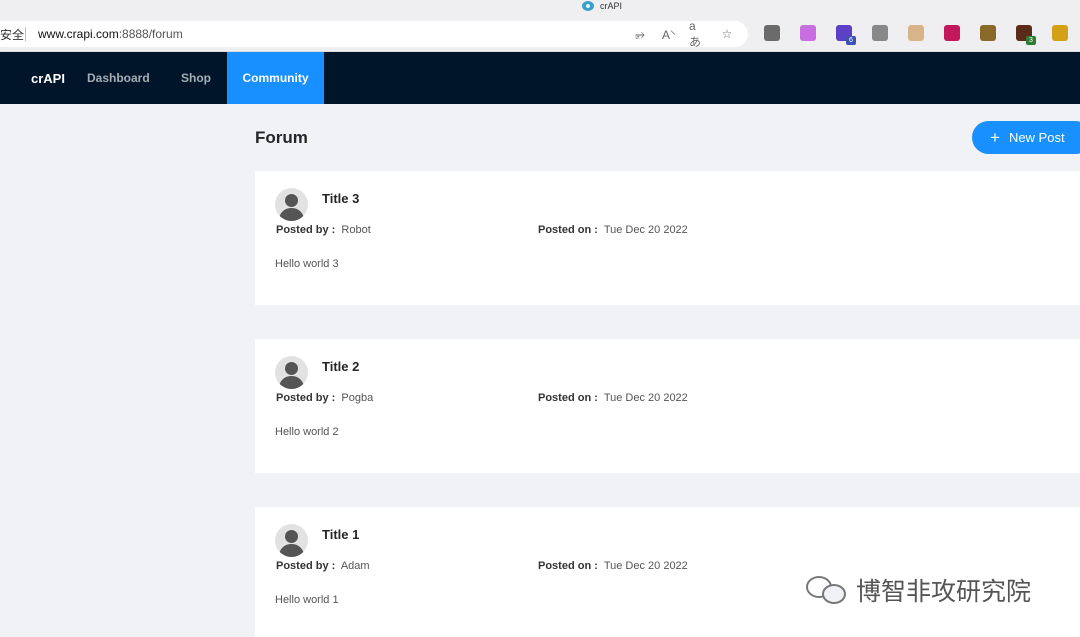 This screenshot has height=637, width=1080. Describe the element at coordinates (697, 34) in the screenshot. I see `translate-icon: aあ` at that location.